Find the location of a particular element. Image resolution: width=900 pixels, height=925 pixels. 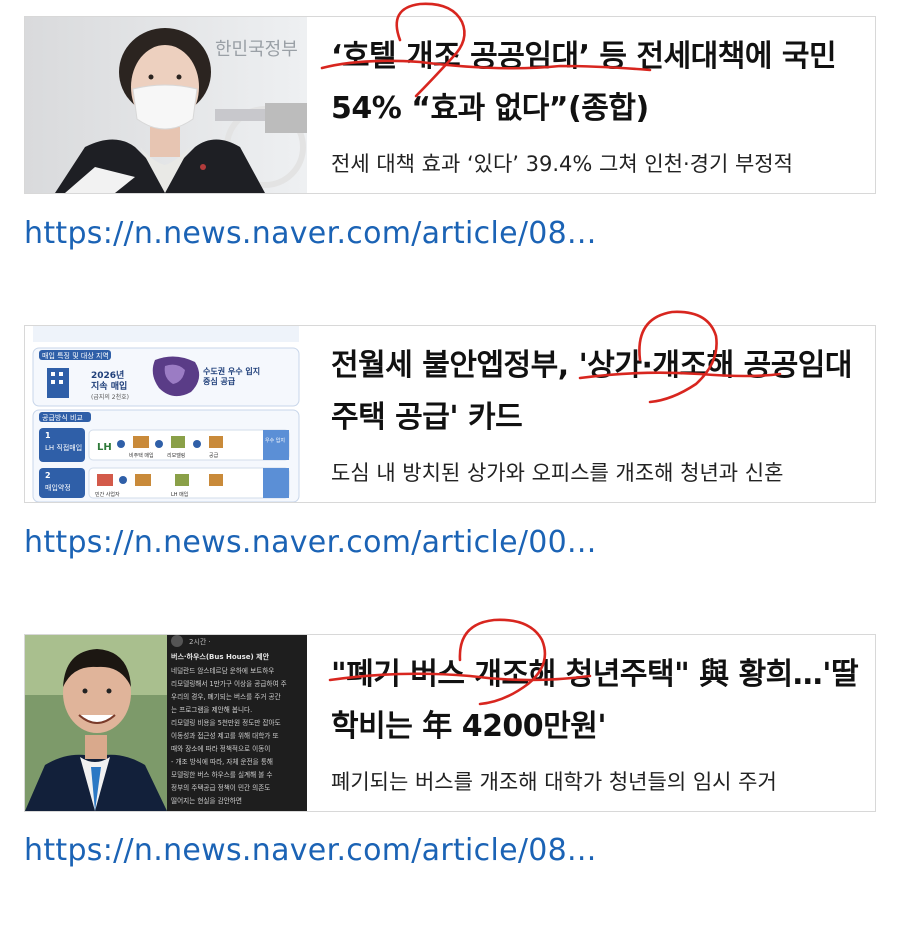

infographic-row1-num: 1 is located at coordinates (48, 435).